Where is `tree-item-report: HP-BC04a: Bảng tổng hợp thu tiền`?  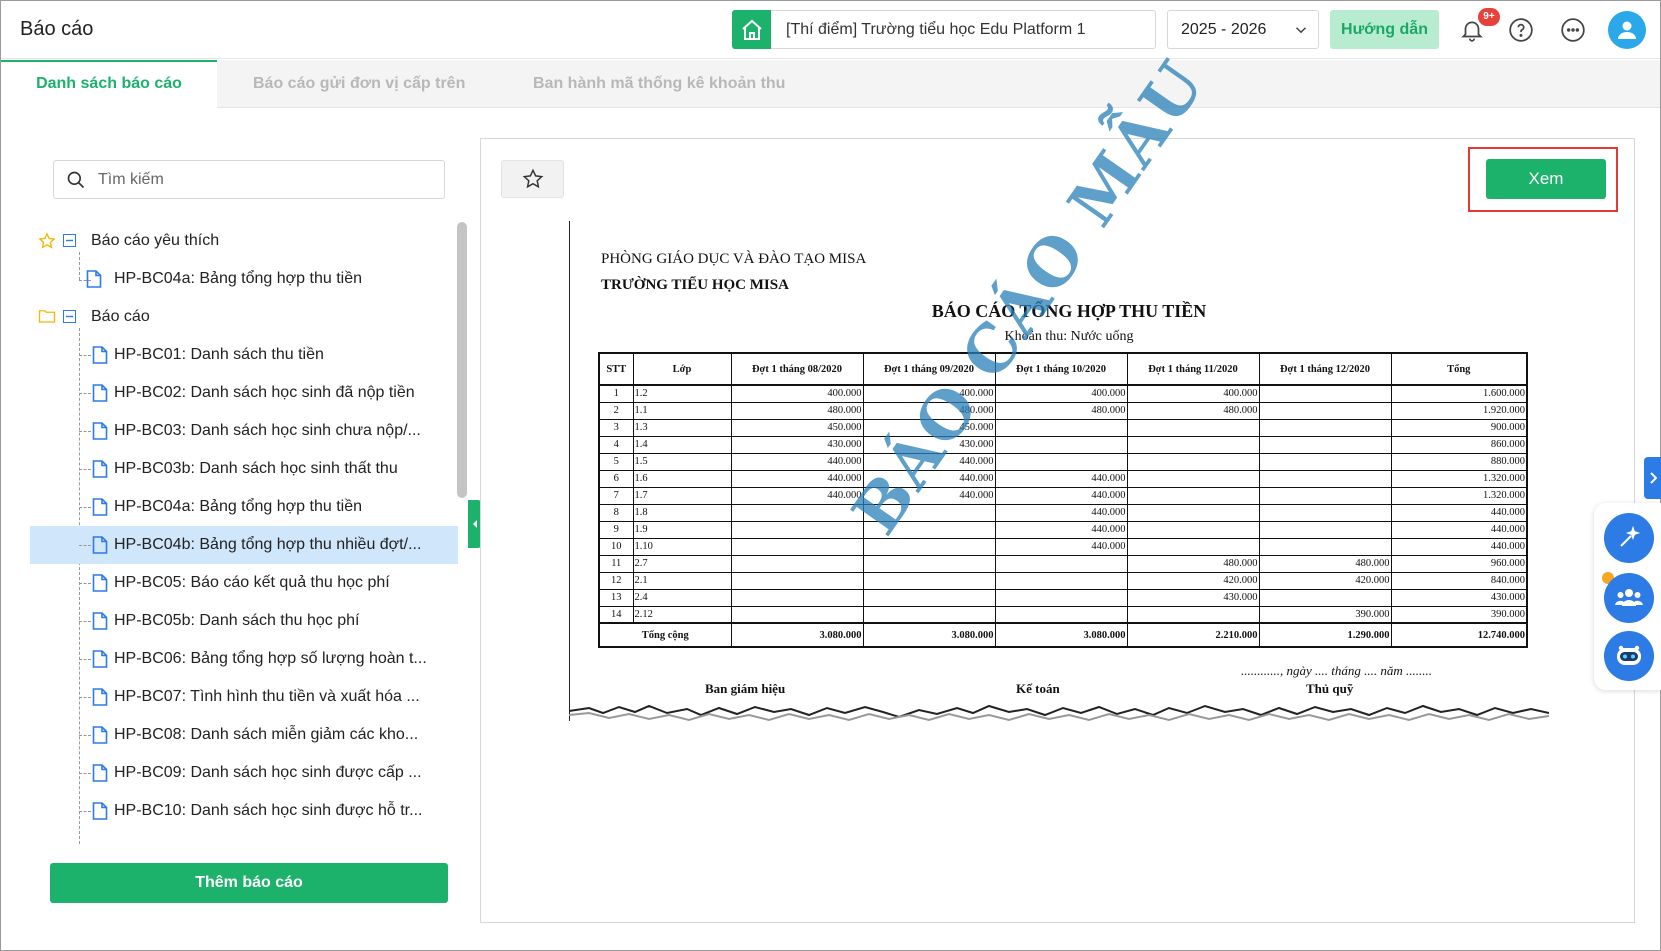
tree-item-report: HP-BC04a: Bảng tổng hợp thu tiền is located at coordinates (244, 507).